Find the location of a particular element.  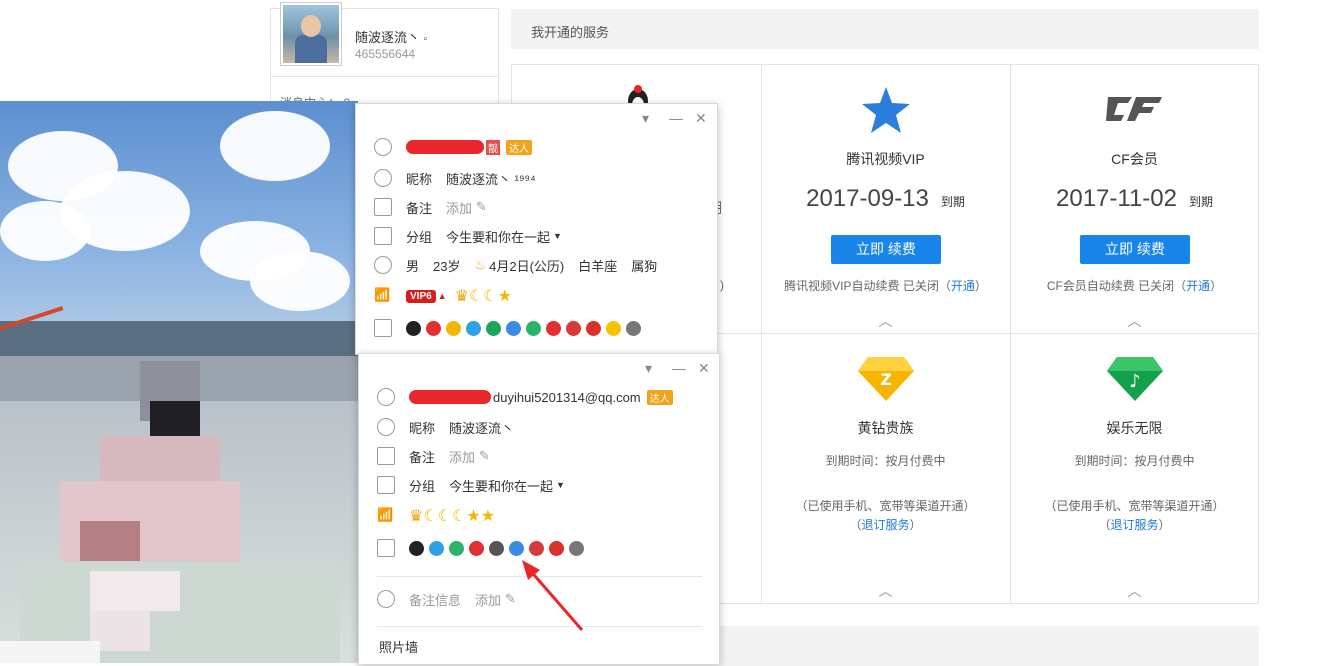

blue-gem-icon is located at coordinates (516, 548).